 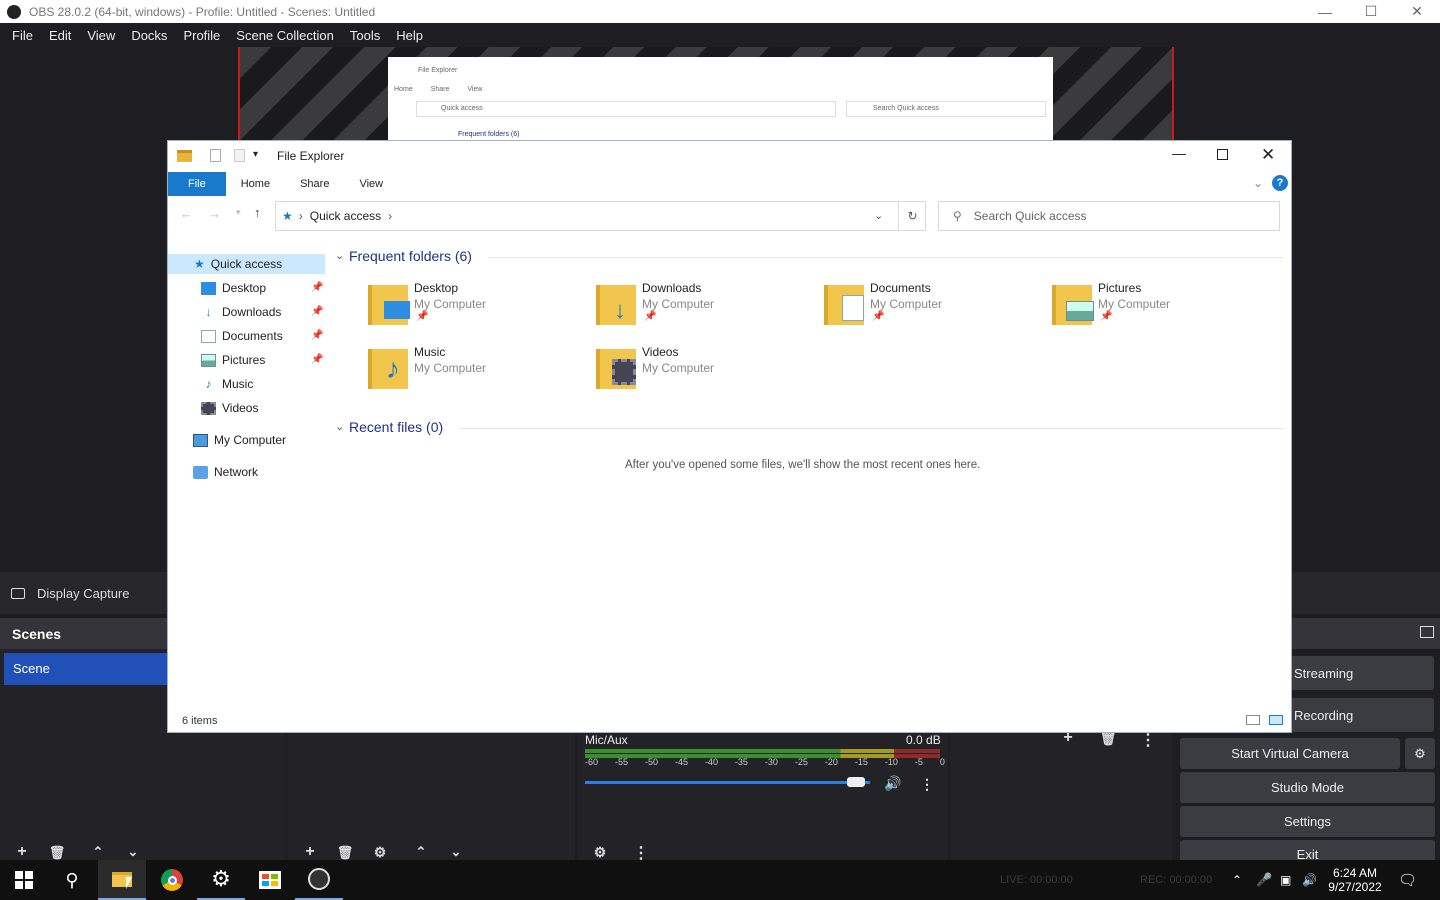 I want to click on address-bar: ★ › Quick access › ⌄ ↻, so click(x=600, y=216).